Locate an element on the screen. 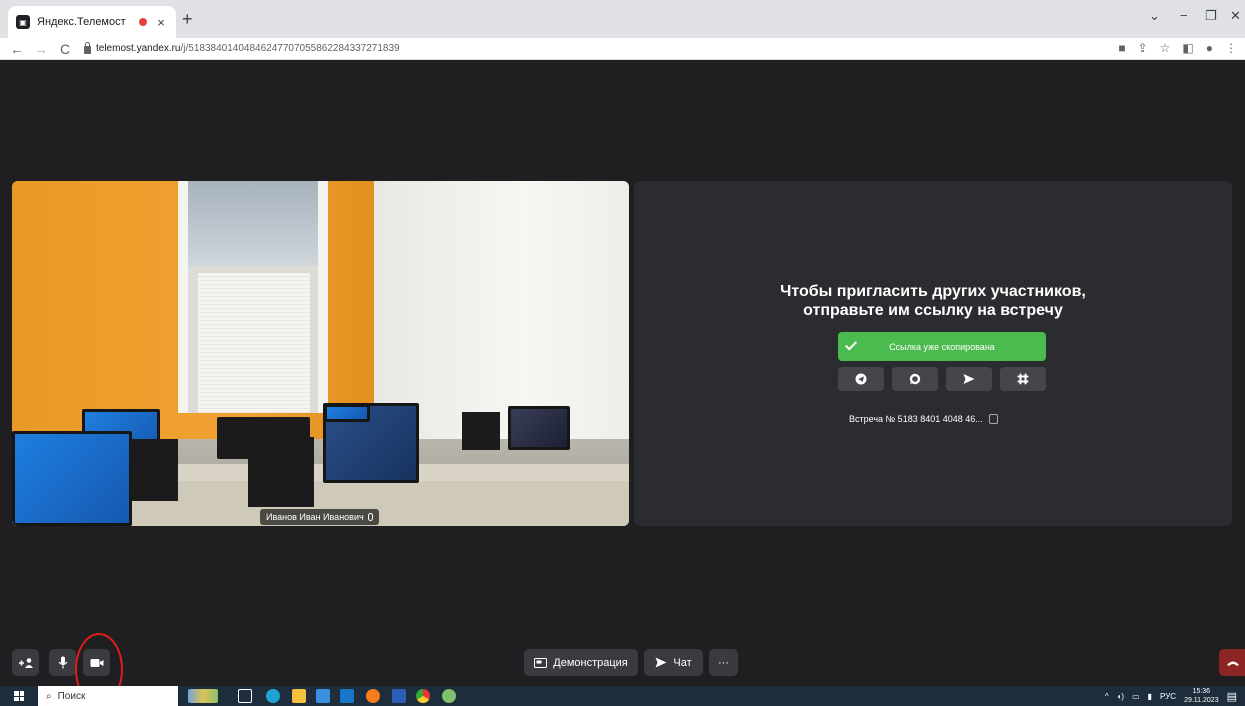  search-placeholder: Поиск is located at coordinates (71, 696).